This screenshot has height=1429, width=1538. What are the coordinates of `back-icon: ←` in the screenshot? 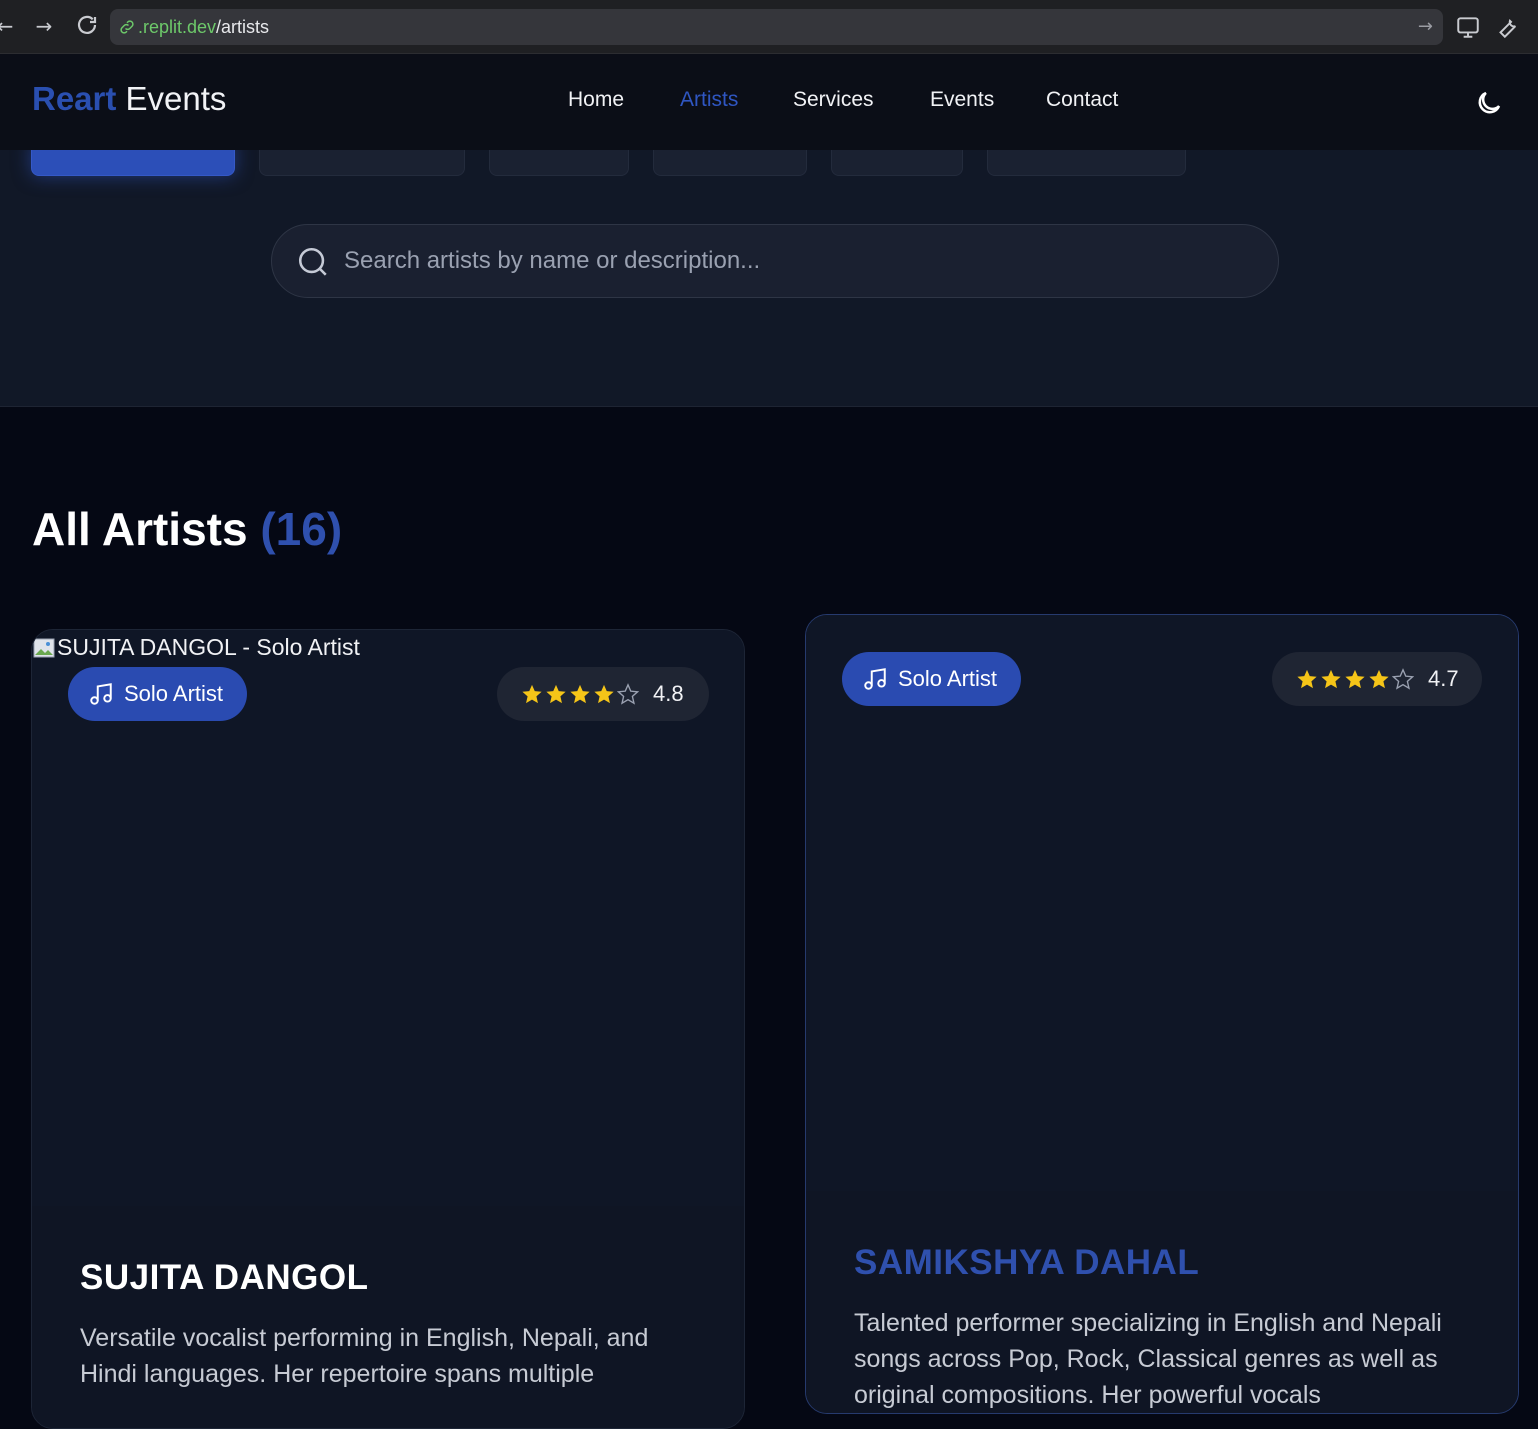 It's located at (9, 26).